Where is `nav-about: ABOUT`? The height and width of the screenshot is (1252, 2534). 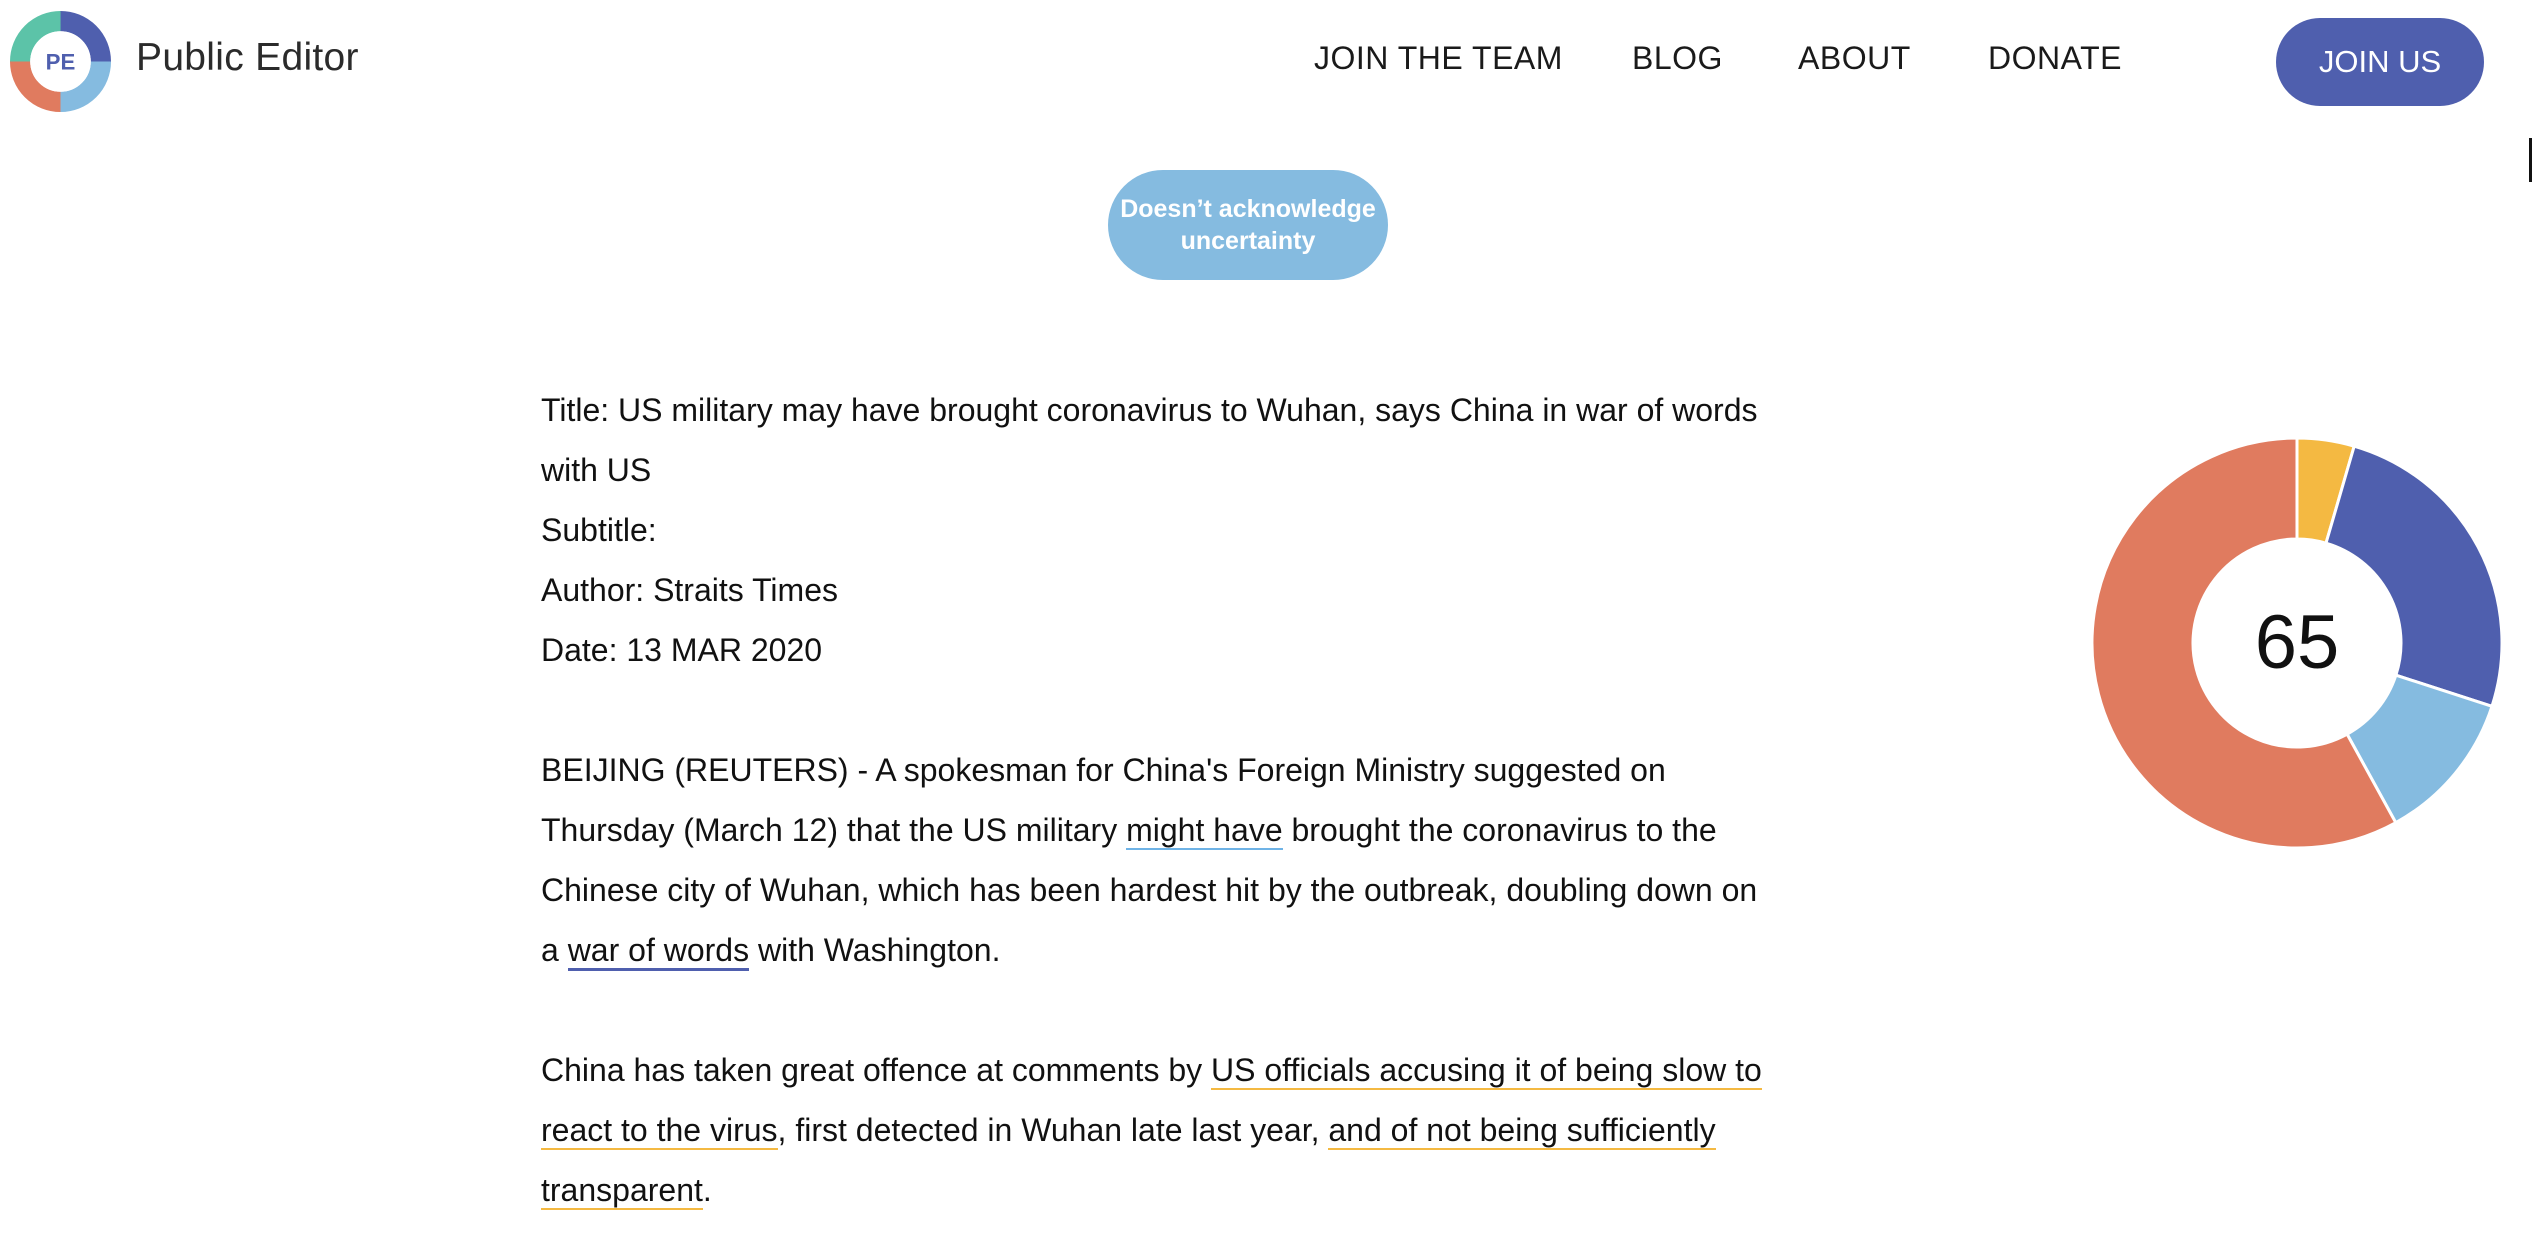
nav-about: ABOUT is located at coordinates (1854, 58).